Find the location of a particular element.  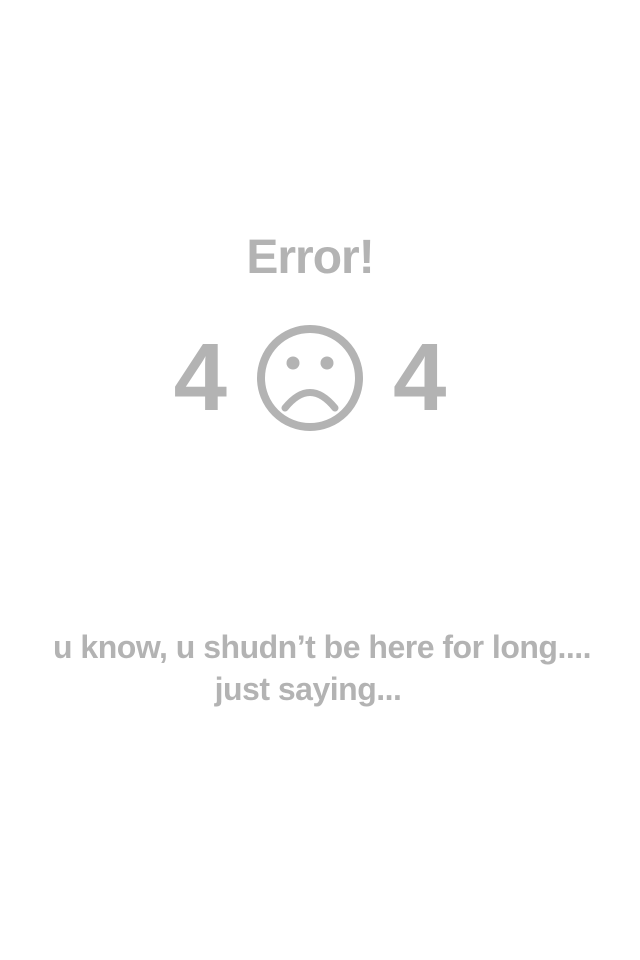

error-title: Error! is located at coordinates (310, 257).